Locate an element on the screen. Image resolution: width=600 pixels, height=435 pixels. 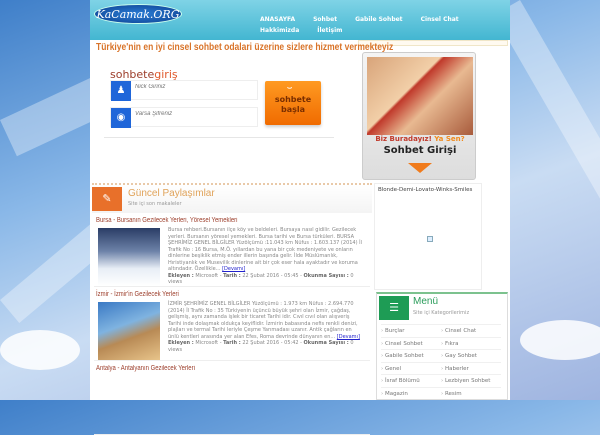
menu-item: Burçlar is located at coordinates (411, 330).